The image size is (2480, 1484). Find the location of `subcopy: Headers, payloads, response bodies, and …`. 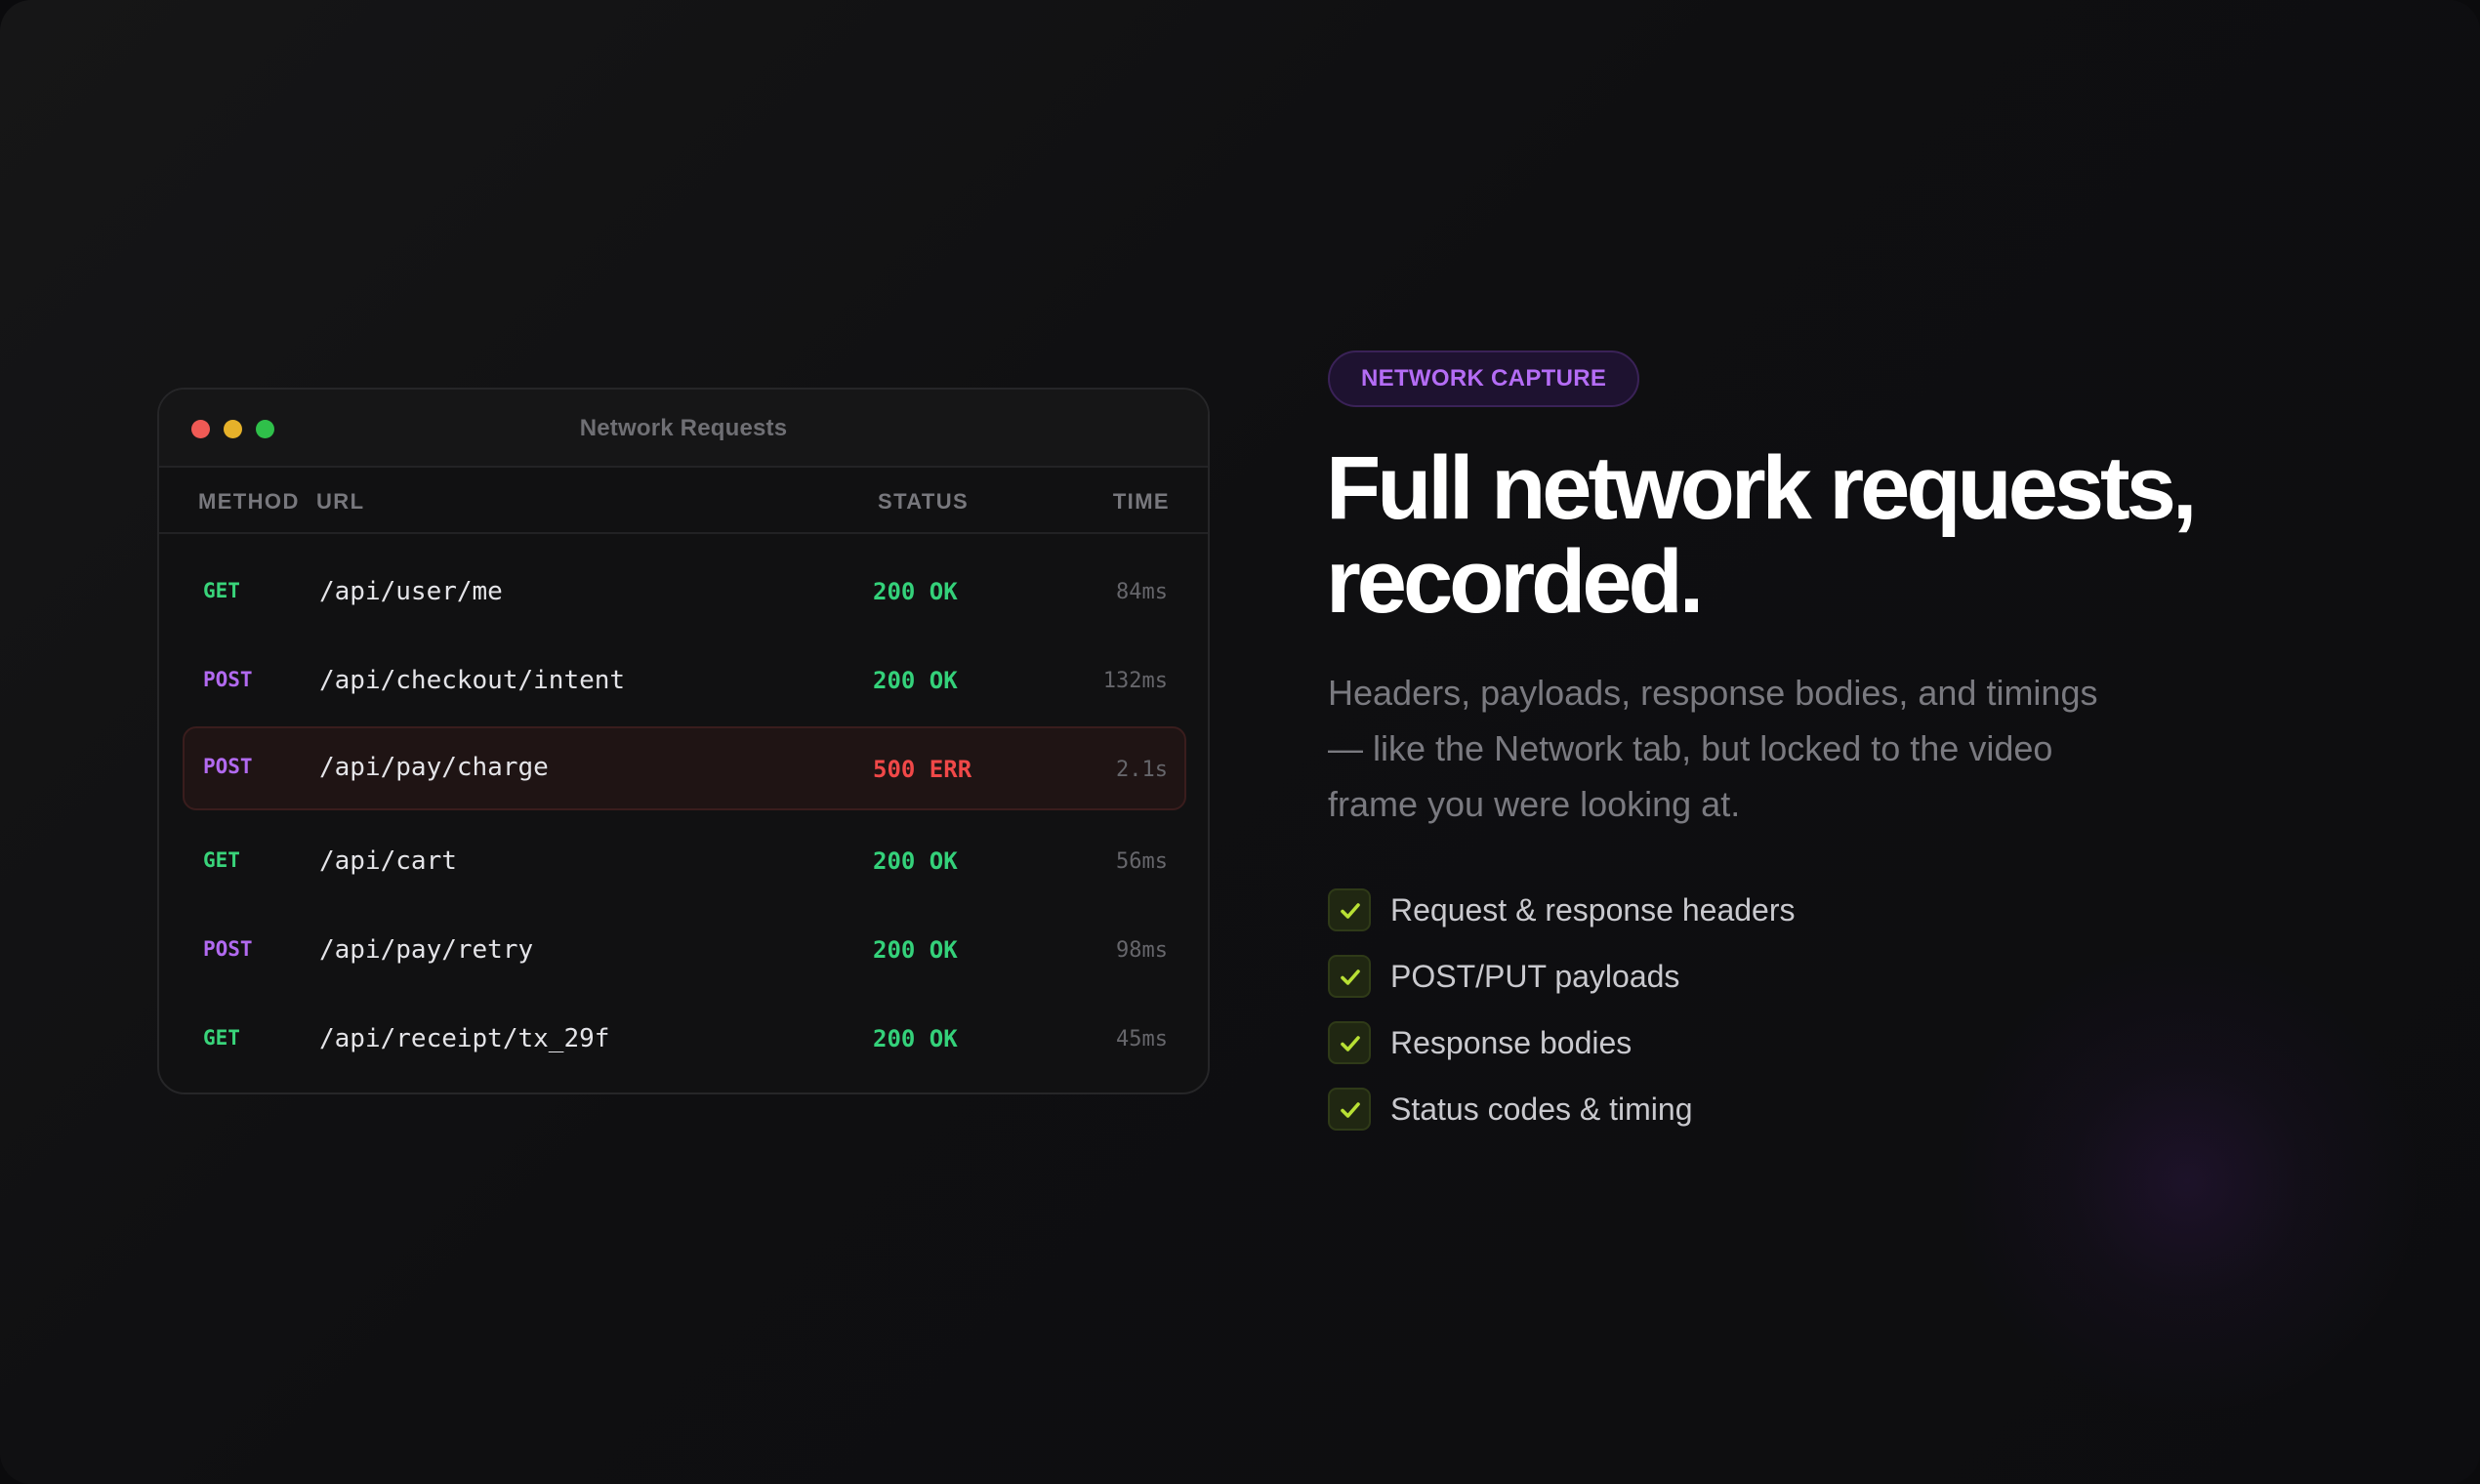

subcopy: Headers, payloads, response bodies, and … is located at coordinates (1757, 749).